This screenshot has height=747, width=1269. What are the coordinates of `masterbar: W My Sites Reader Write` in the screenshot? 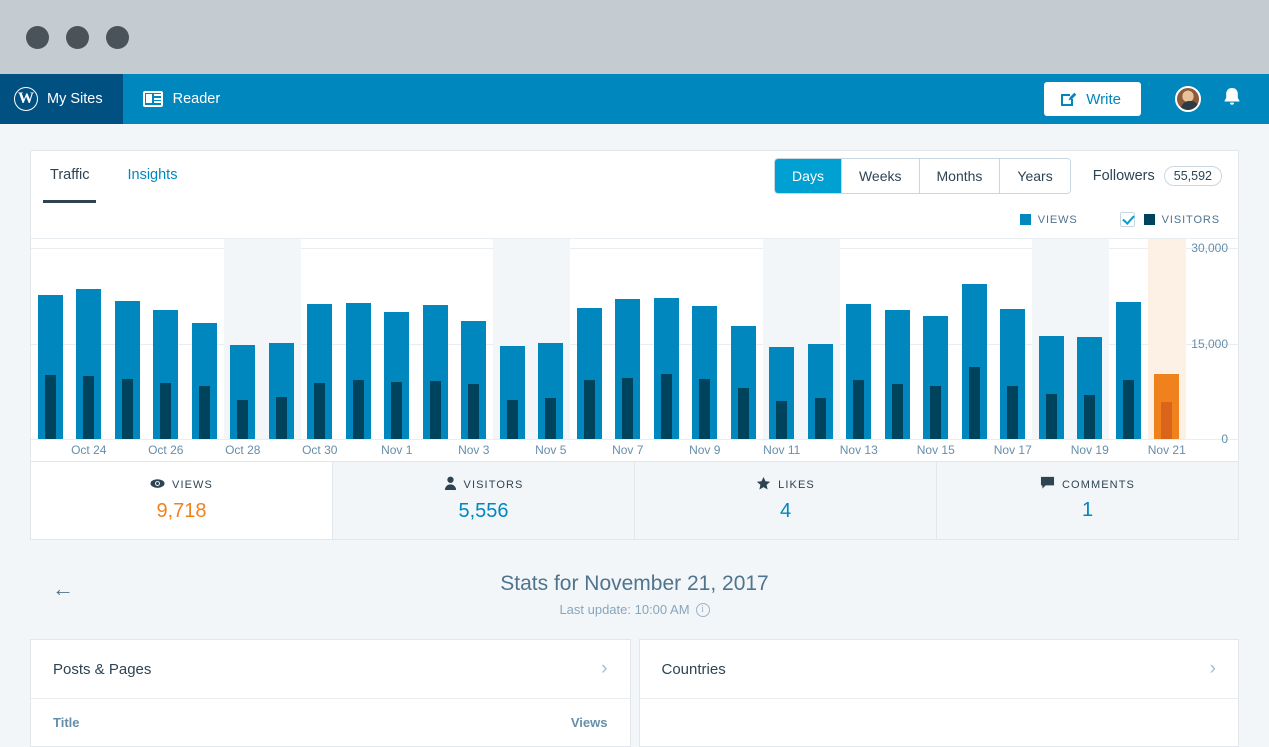 It's located at (634, 99).